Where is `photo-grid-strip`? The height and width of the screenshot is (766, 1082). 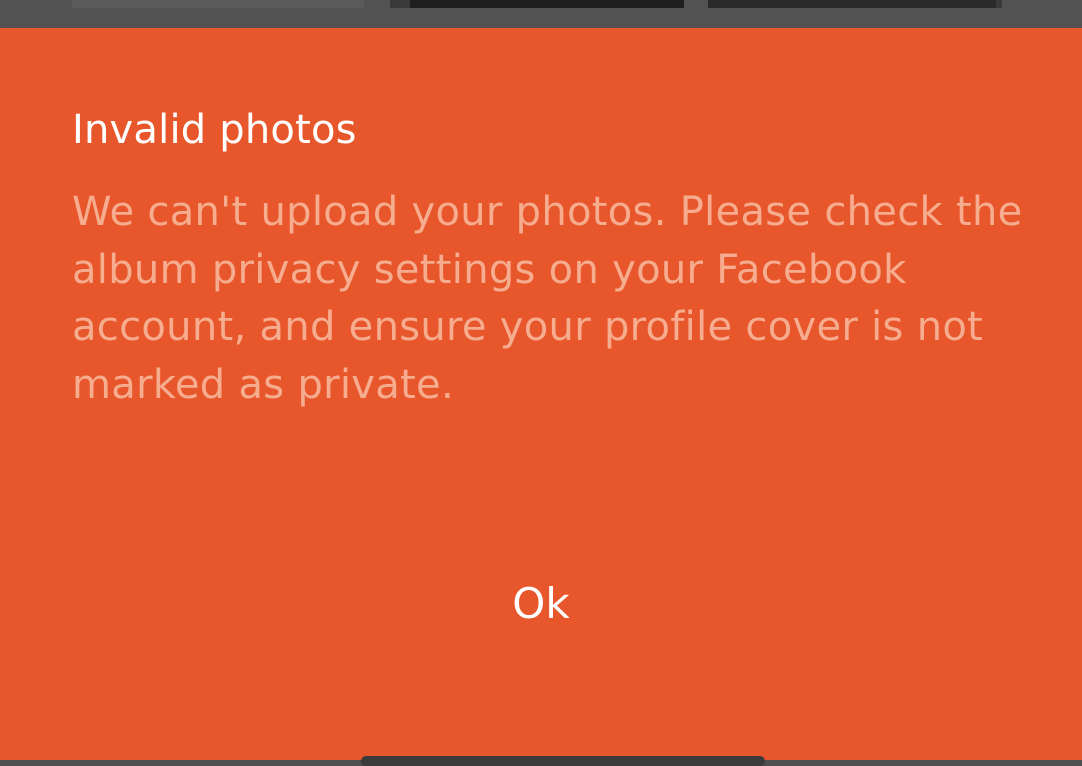 photo-grid-strip is located at coordinates (541, 14).